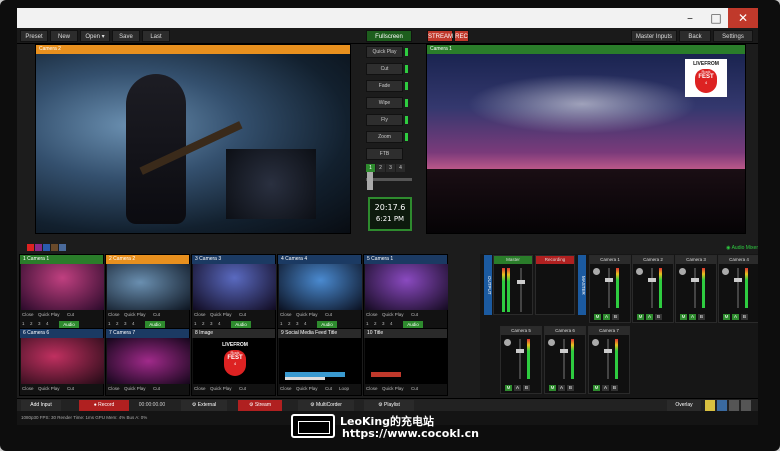 The width and height of the screenshot is (780, 451). What do you see at coordinates (370, 181) in the screenshot?
I see `t-bar-handle` at bounding box center [370, 181].